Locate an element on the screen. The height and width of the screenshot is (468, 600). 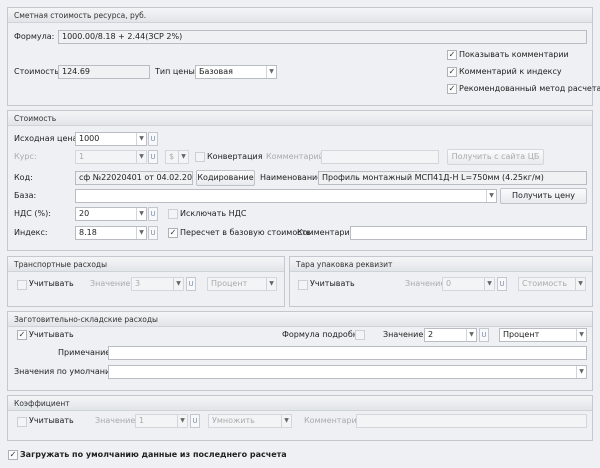
zsr-value: 2 is located at coordinates (431, 334).